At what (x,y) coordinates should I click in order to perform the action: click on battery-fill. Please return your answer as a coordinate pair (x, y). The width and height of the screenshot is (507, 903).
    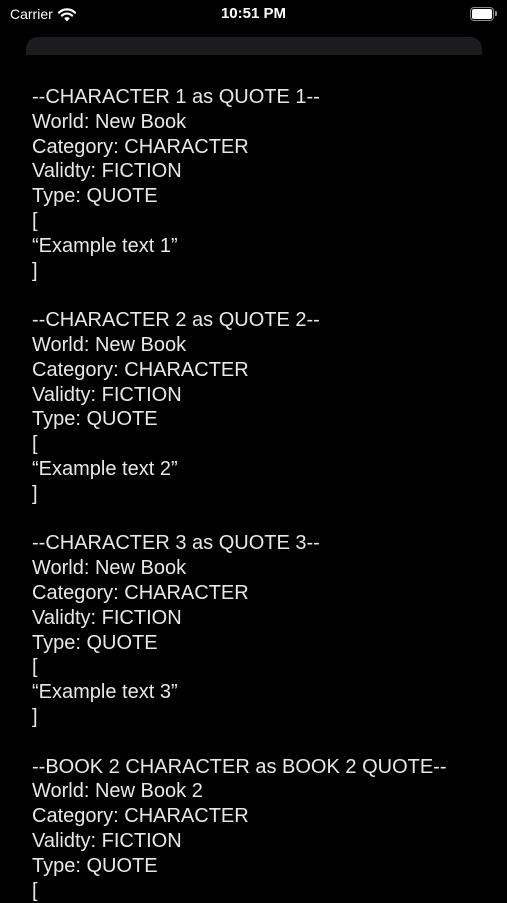
    Looking at the image, I should click on (482, 14).